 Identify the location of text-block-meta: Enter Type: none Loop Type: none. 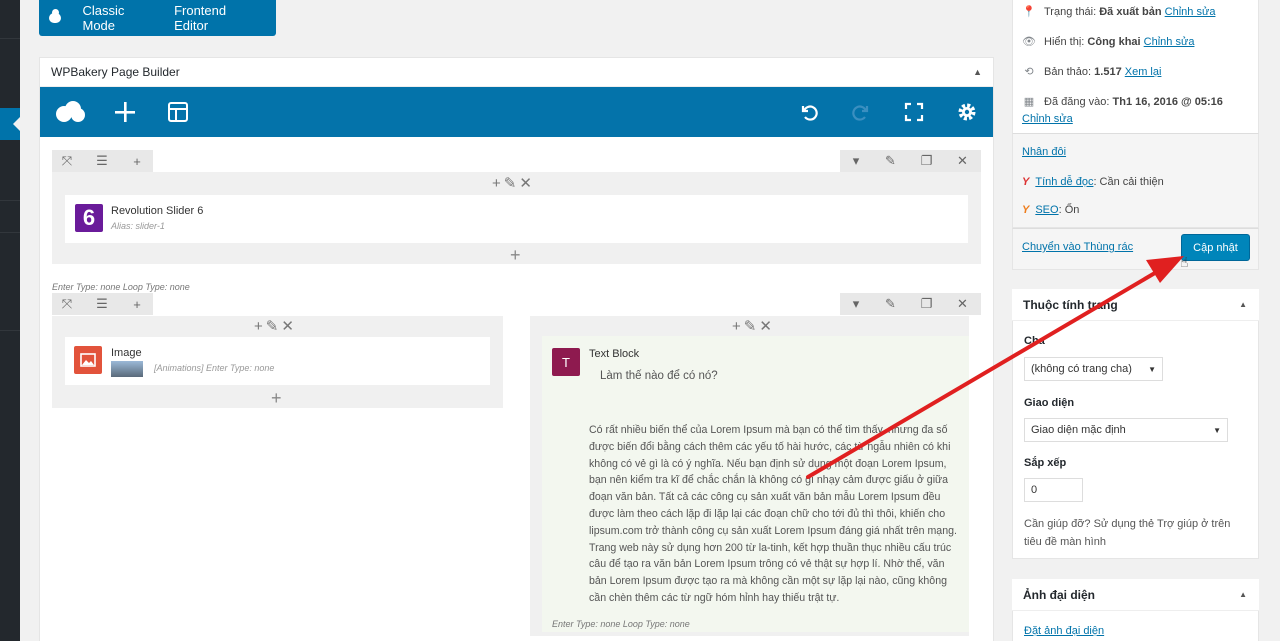
(621, 624).